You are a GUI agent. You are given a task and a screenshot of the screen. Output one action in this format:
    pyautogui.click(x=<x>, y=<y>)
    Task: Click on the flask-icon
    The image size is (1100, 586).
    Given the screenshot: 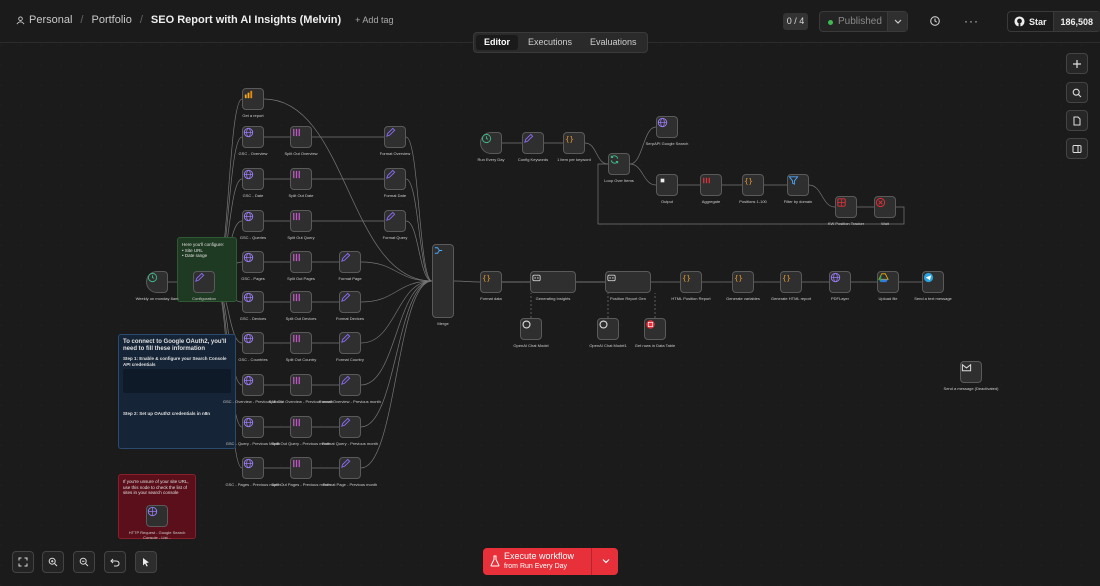 What is the action you would take?
    pyautogui.click(x=495, y=561)
    